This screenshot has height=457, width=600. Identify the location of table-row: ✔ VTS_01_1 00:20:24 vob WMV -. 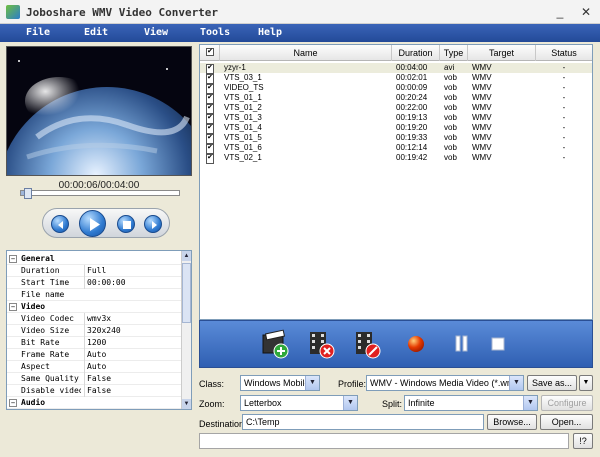
(396, 98).